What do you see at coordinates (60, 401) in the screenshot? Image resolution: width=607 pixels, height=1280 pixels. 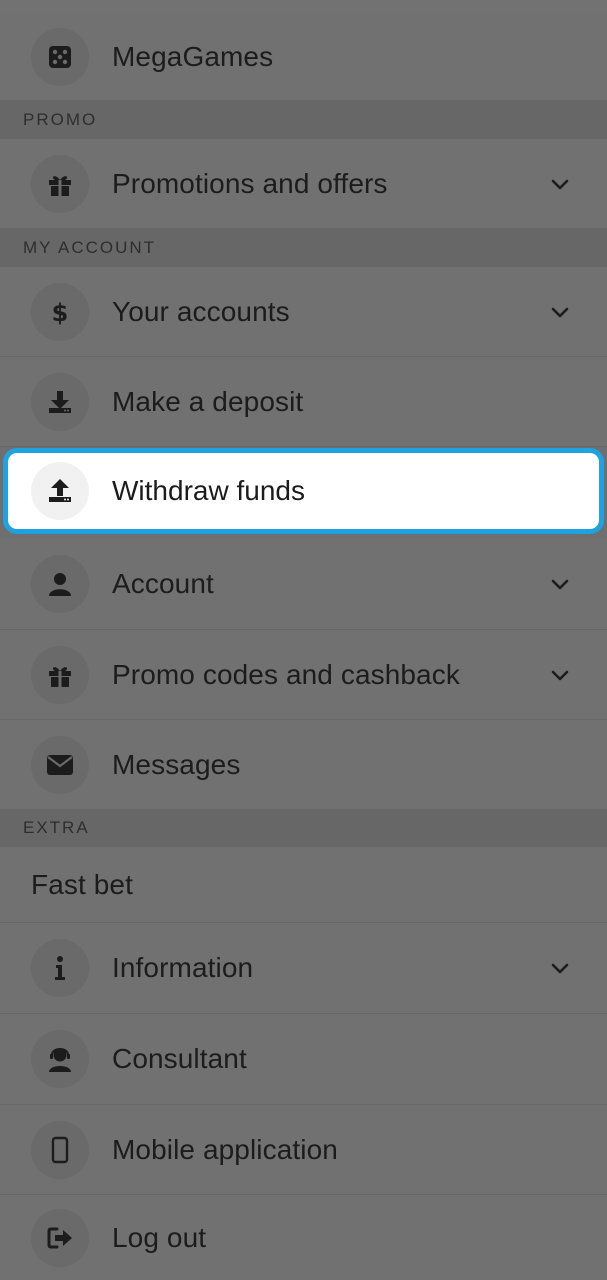 I see `download-icon` at bounding box center [60, 401].